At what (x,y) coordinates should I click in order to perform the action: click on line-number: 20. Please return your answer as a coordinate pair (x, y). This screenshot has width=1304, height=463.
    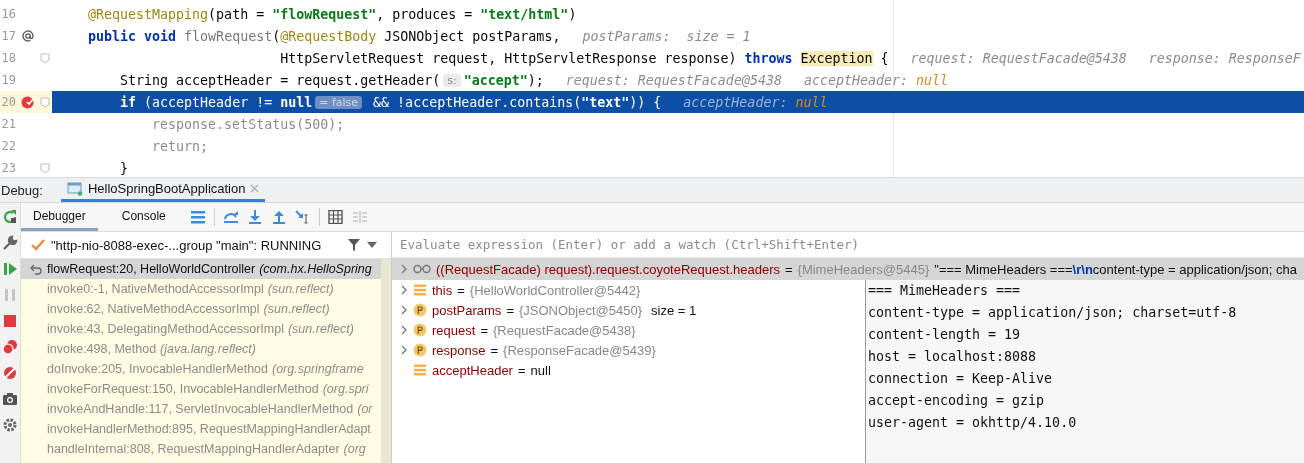
    Looking at the image, I should click on (8, 102).